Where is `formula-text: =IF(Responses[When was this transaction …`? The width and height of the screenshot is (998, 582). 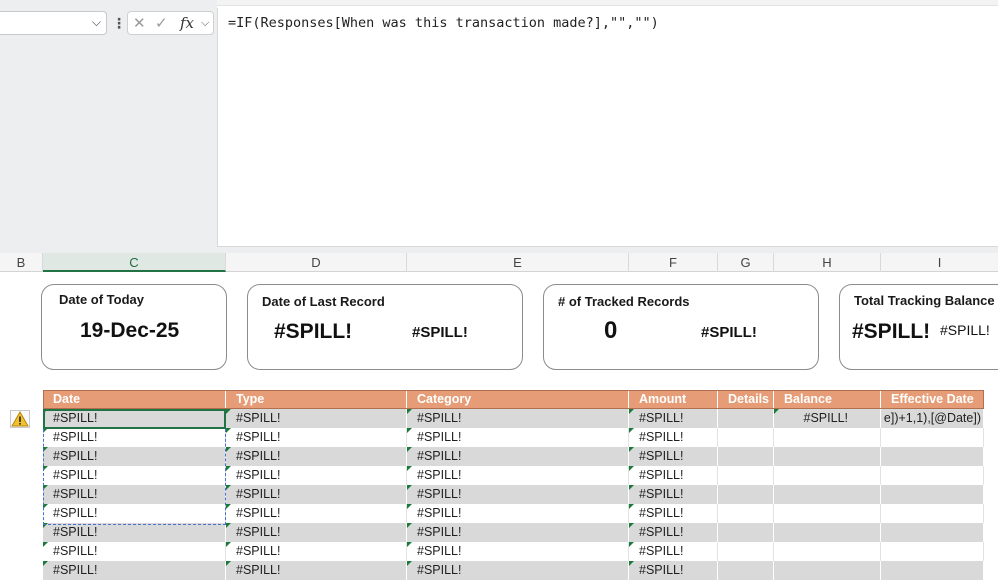 formula-text: =IF(Responses[When was this transaction … is located at coordinates (443, 23).